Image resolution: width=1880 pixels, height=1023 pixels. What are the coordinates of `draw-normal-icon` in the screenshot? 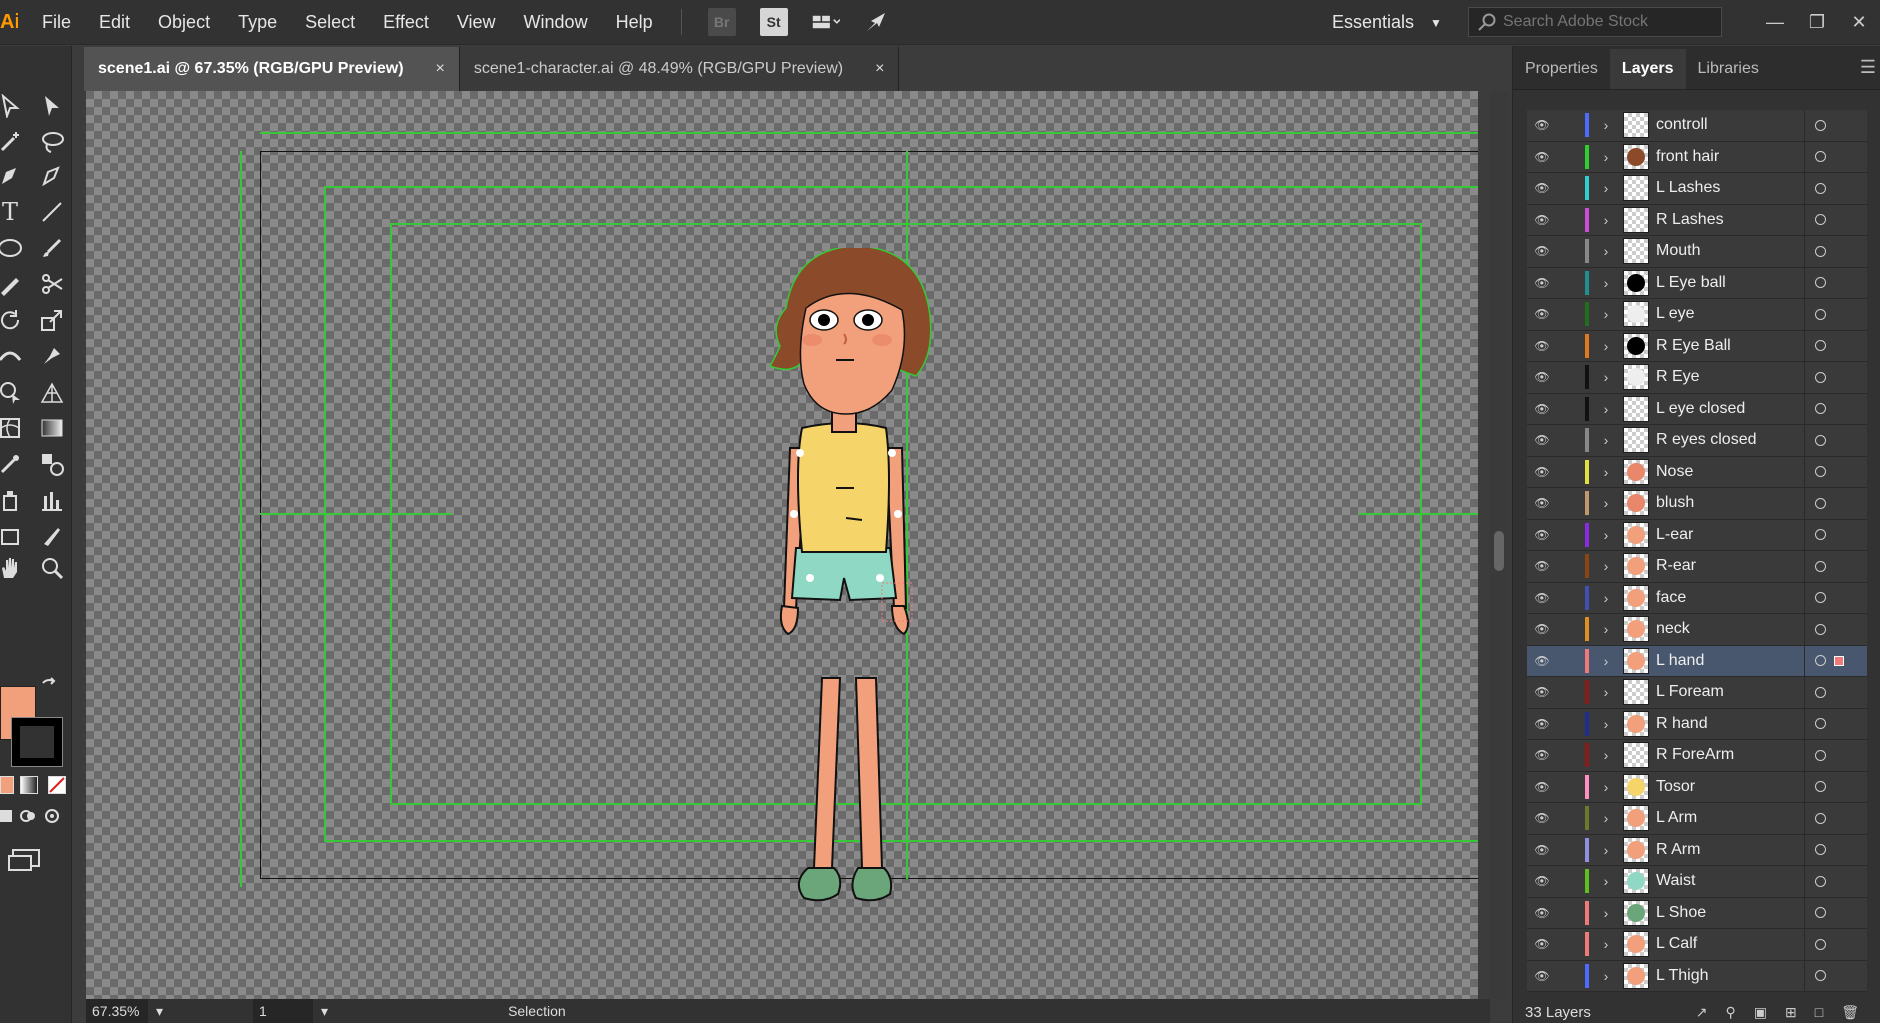 It's located at (8, 816).